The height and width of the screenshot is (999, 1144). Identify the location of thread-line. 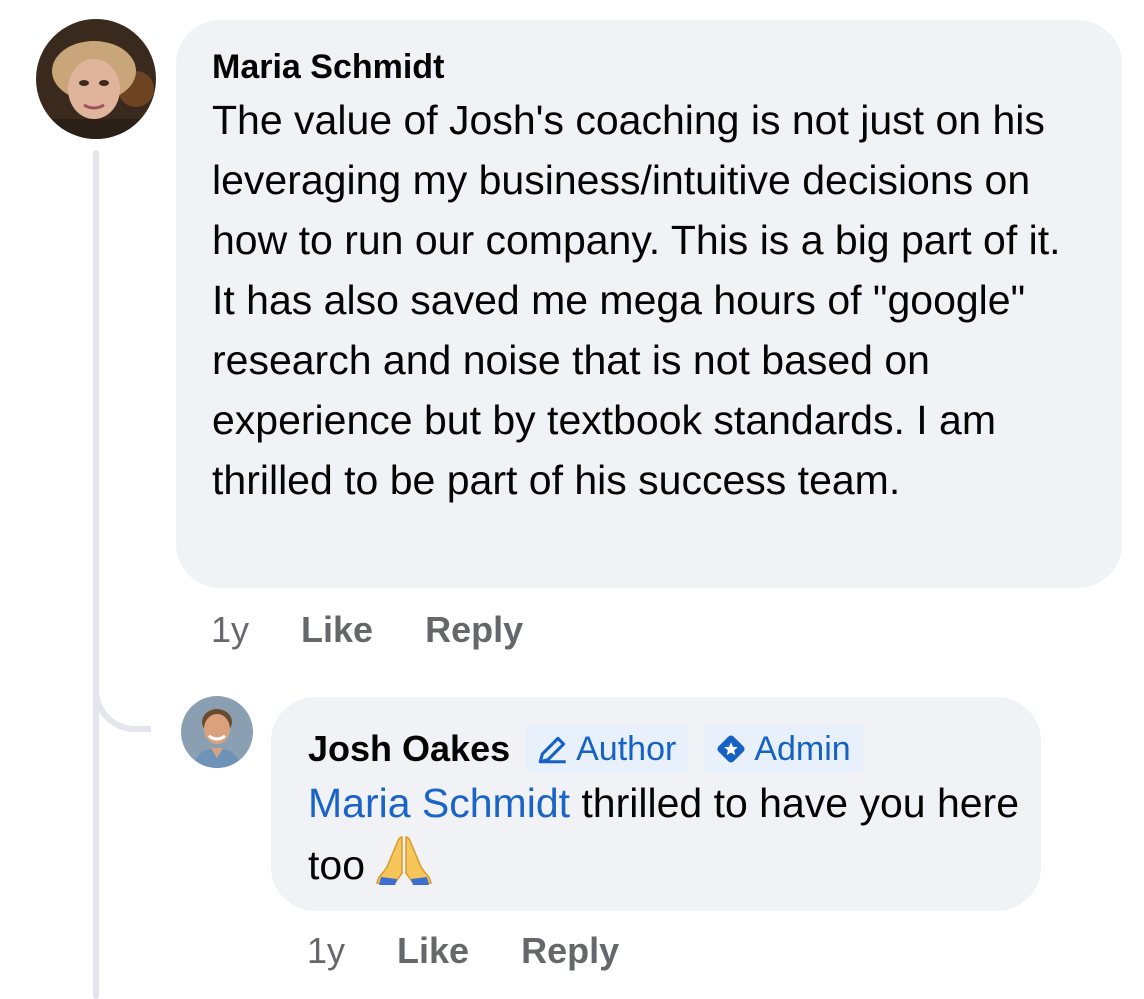
(96, 574).